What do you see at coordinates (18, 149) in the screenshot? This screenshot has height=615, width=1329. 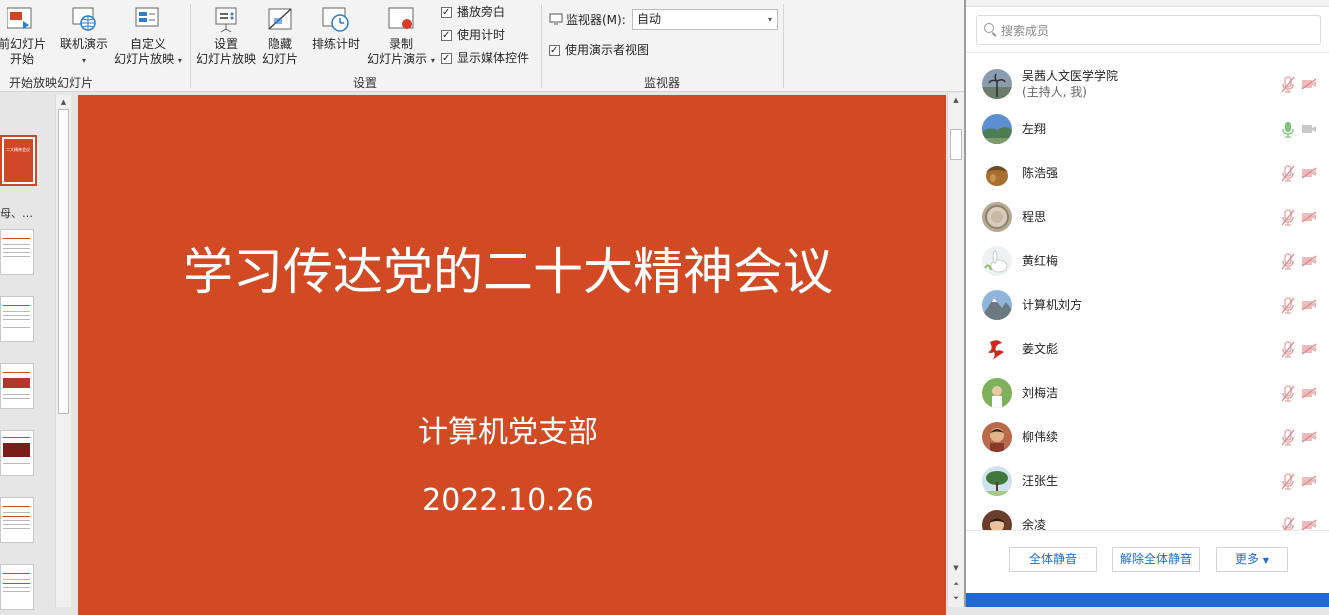 I see `thumbnail-active-text: 二大精神会议` at bounding box center [18, 149].